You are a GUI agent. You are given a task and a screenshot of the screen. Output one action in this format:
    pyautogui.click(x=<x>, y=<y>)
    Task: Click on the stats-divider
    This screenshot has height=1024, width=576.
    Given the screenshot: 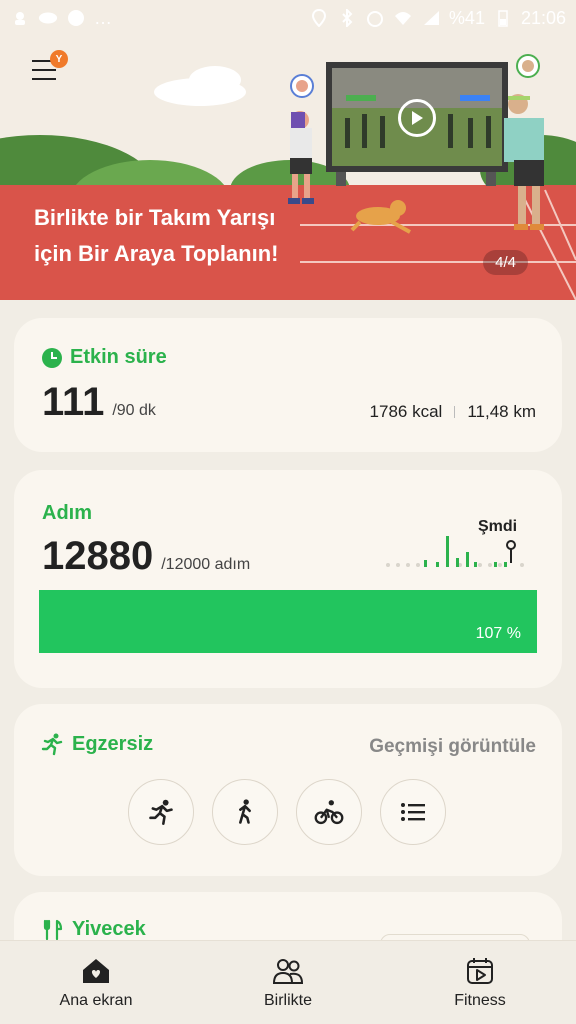 What is the action you would take?
    pyautogui.click(x=455, y=412)
    